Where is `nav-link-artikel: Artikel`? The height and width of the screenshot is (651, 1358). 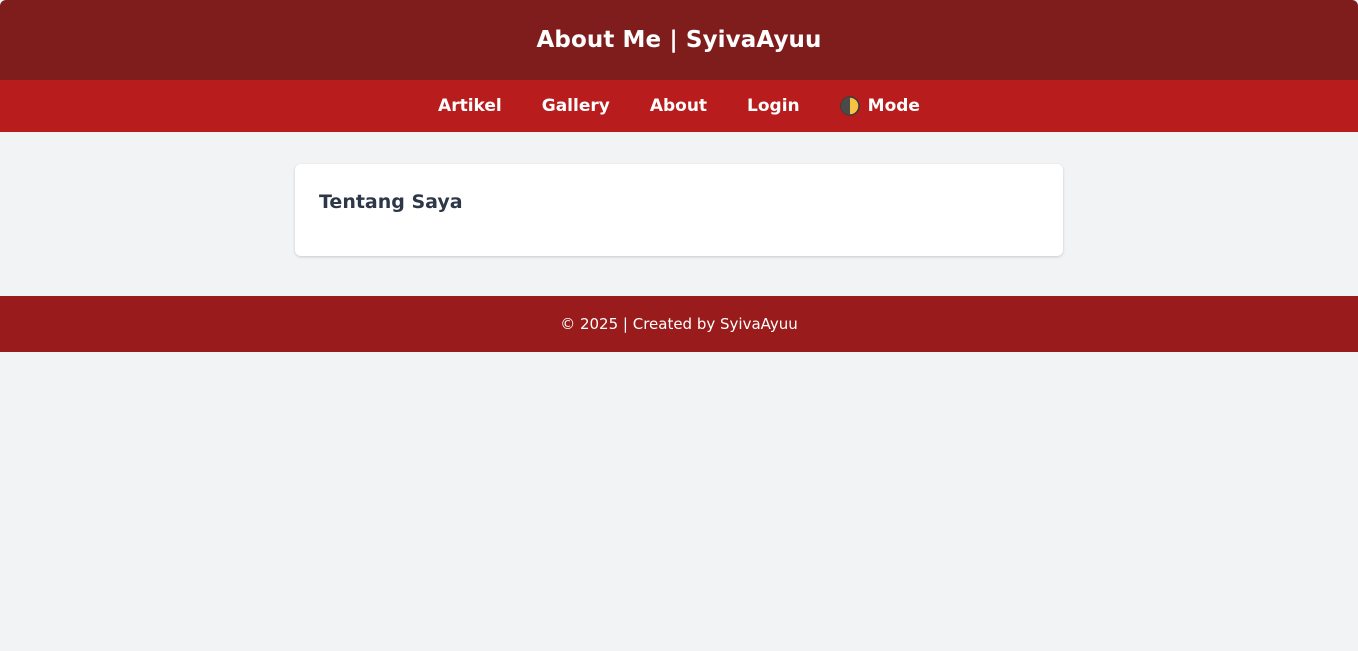
nav-link-artikel: Artikel is located at coordinates (470, 106).